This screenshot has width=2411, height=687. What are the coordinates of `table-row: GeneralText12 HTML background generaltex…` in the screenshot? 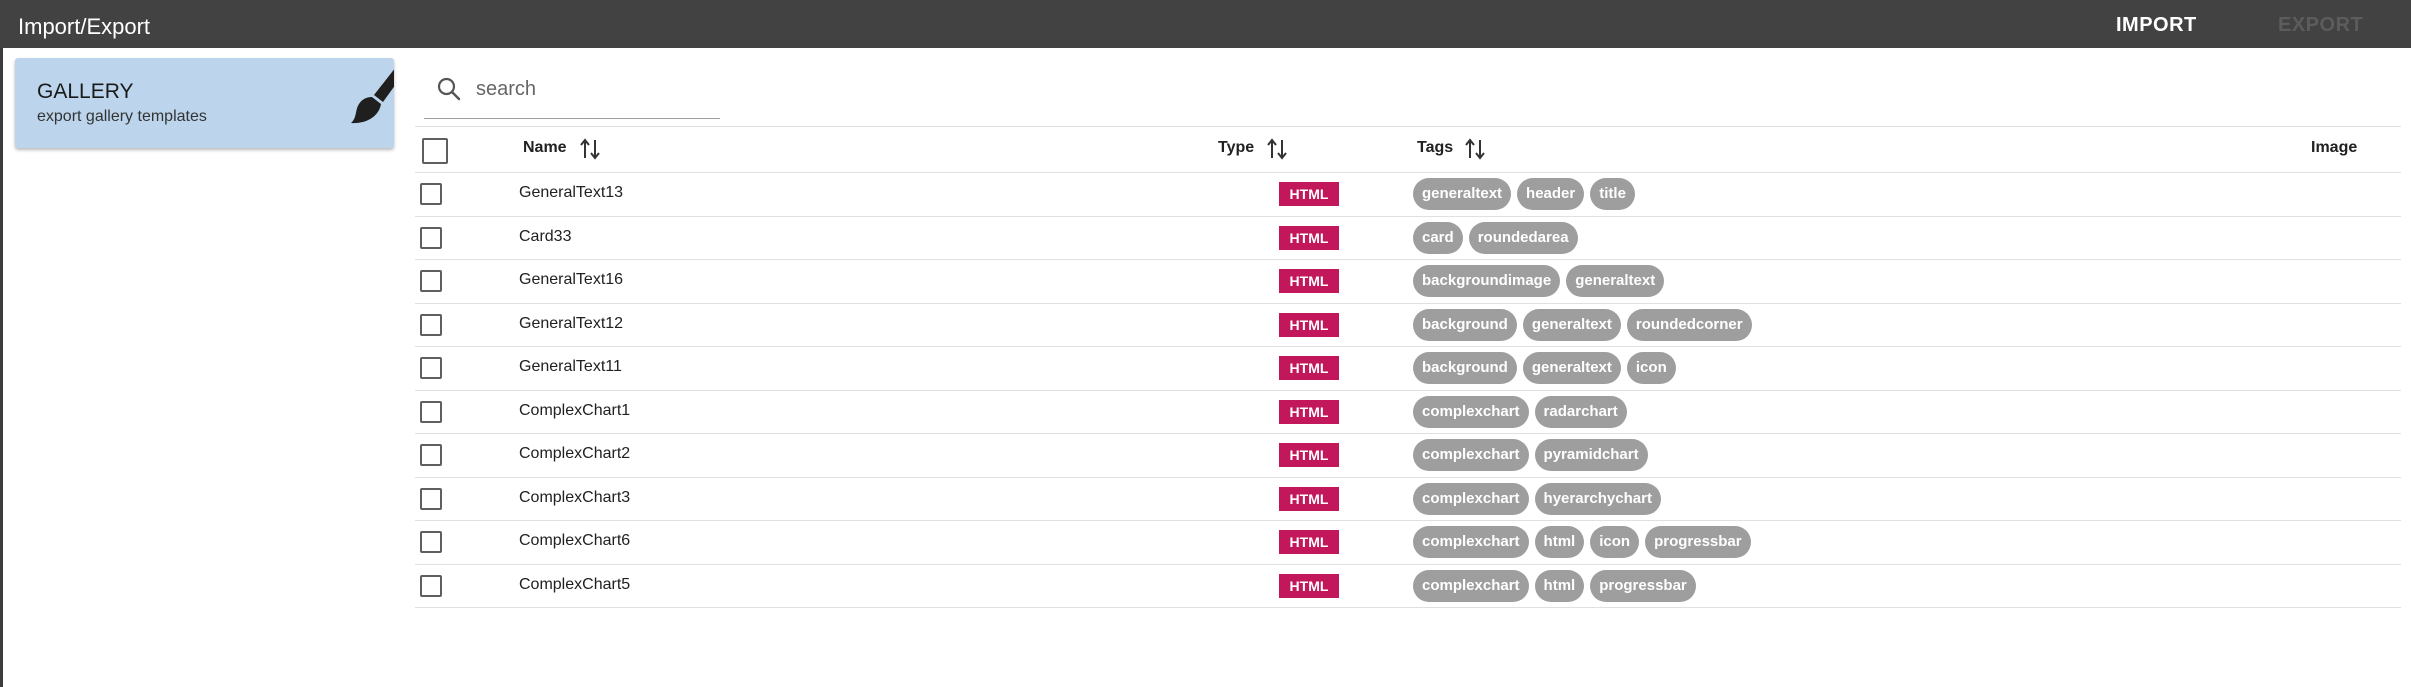 It's located at (1408, 325).